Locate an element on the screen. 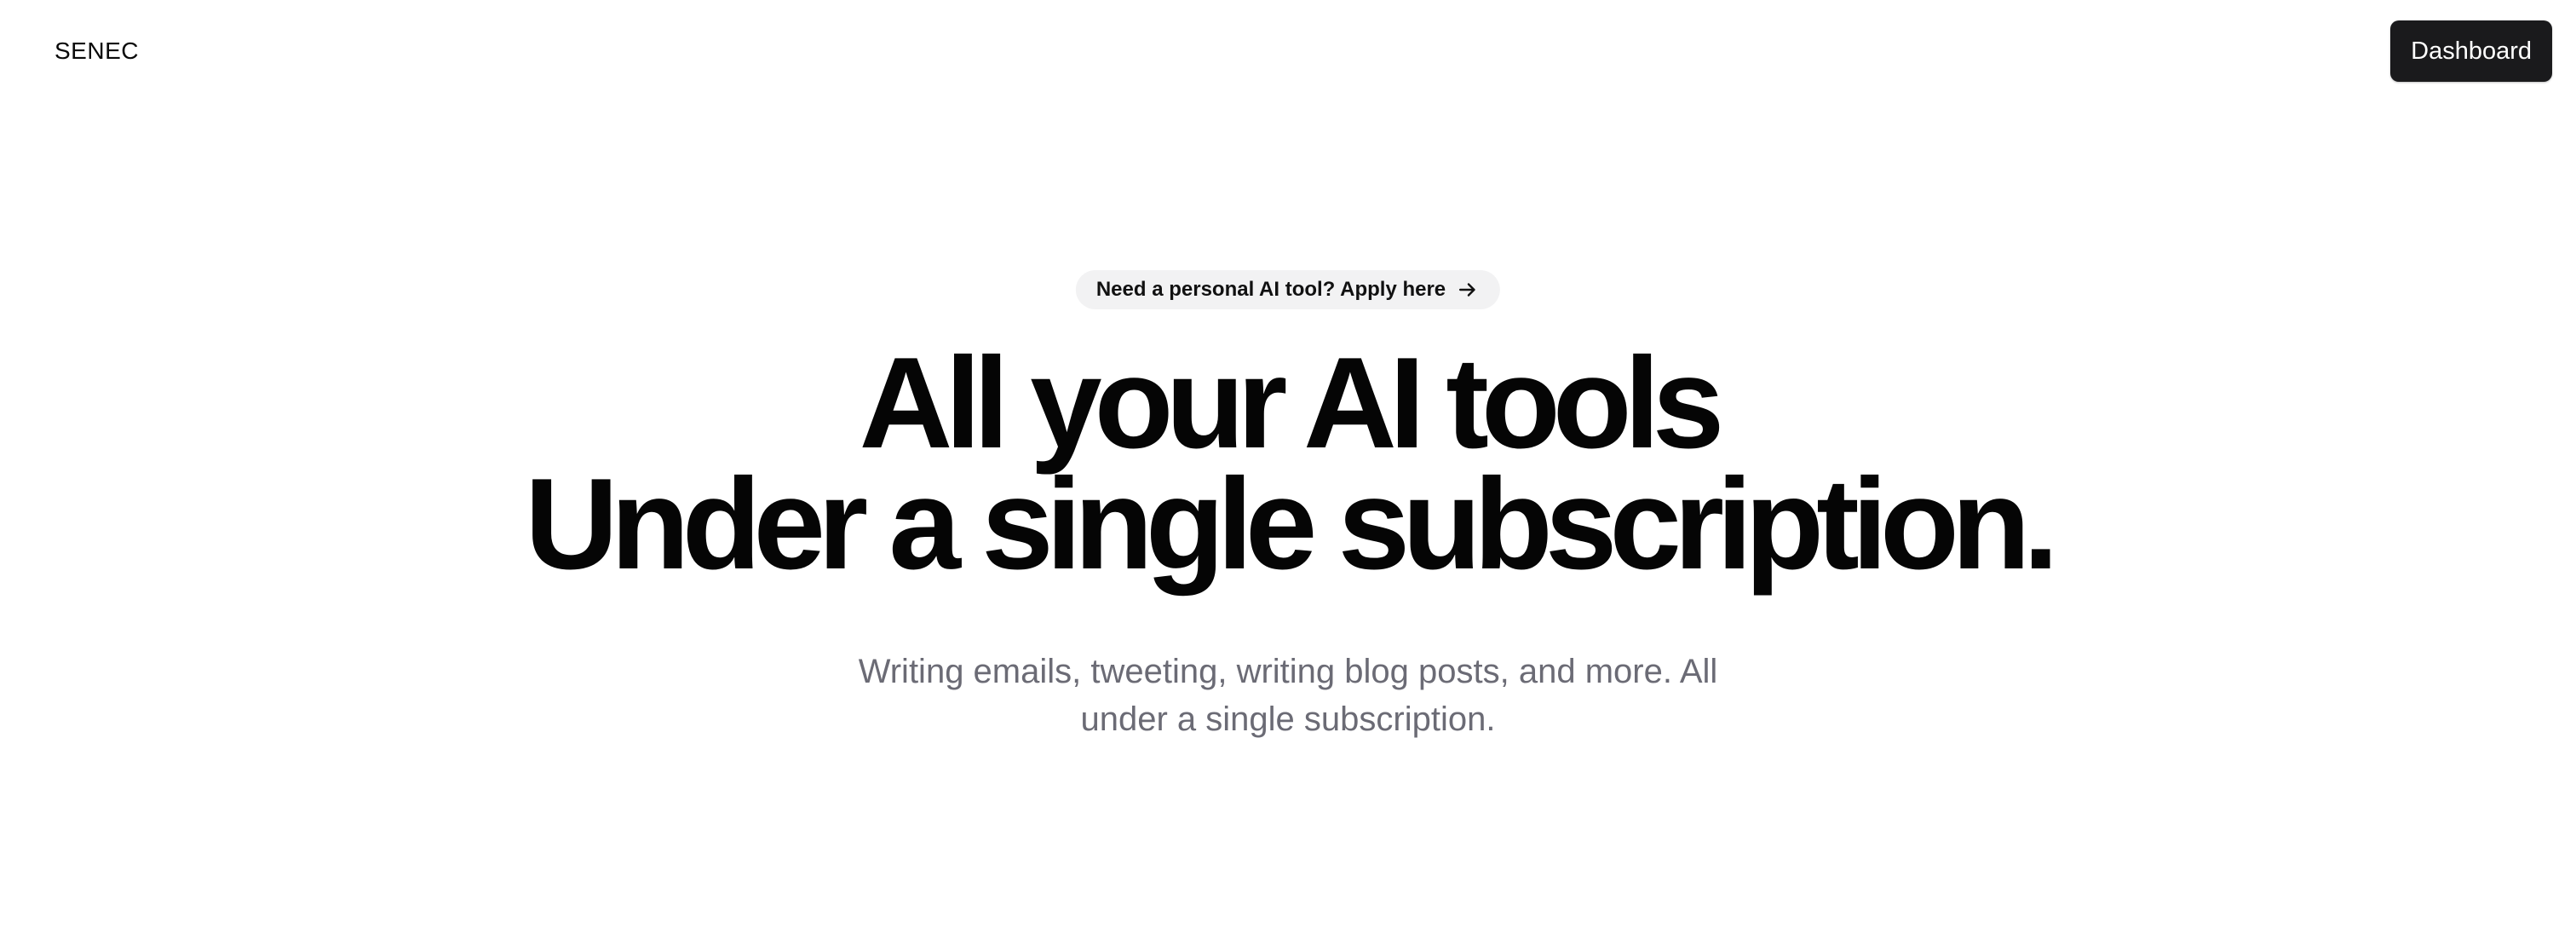 This screenshot has height=934, width=2576. announcement-text: Need a personal AI tool? Apply here is located at coordinates (1270, 289).